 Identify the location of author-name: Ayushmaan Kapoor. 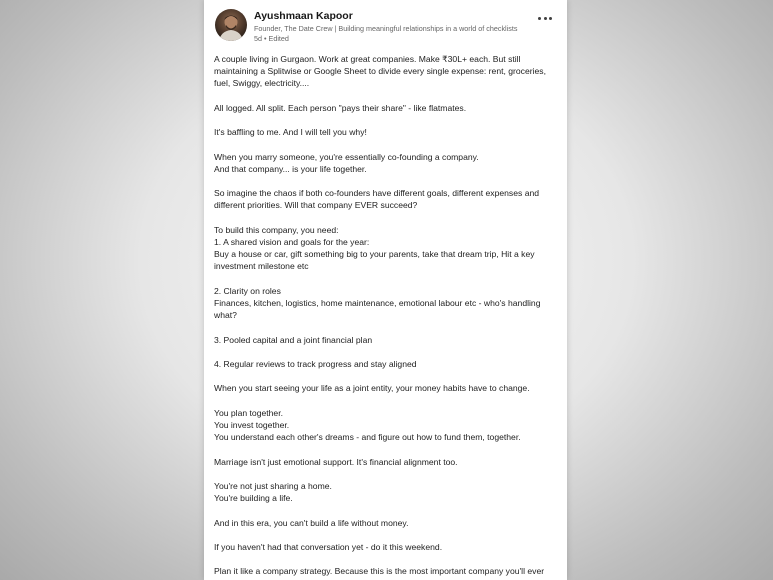
(303, 16).